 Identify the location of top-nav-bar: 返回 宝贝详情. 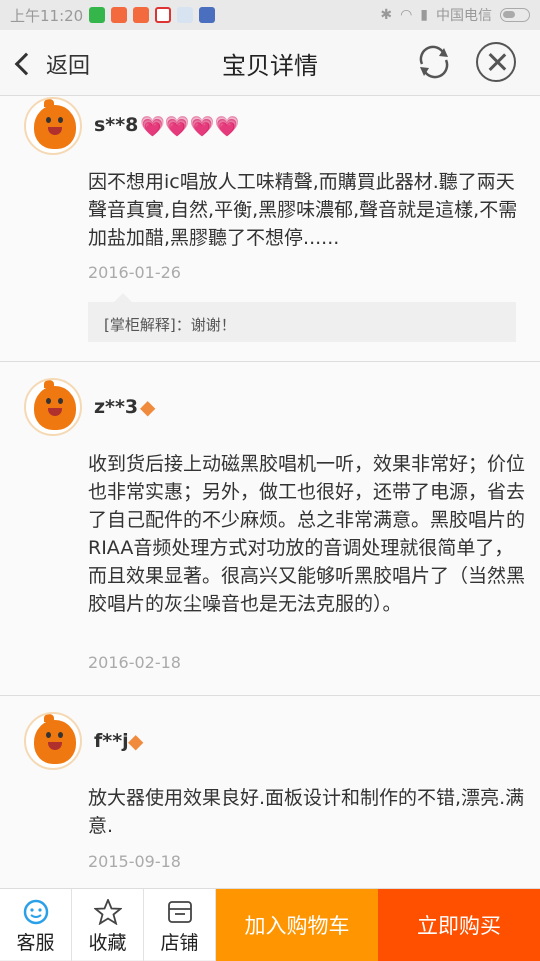
(270, 63).